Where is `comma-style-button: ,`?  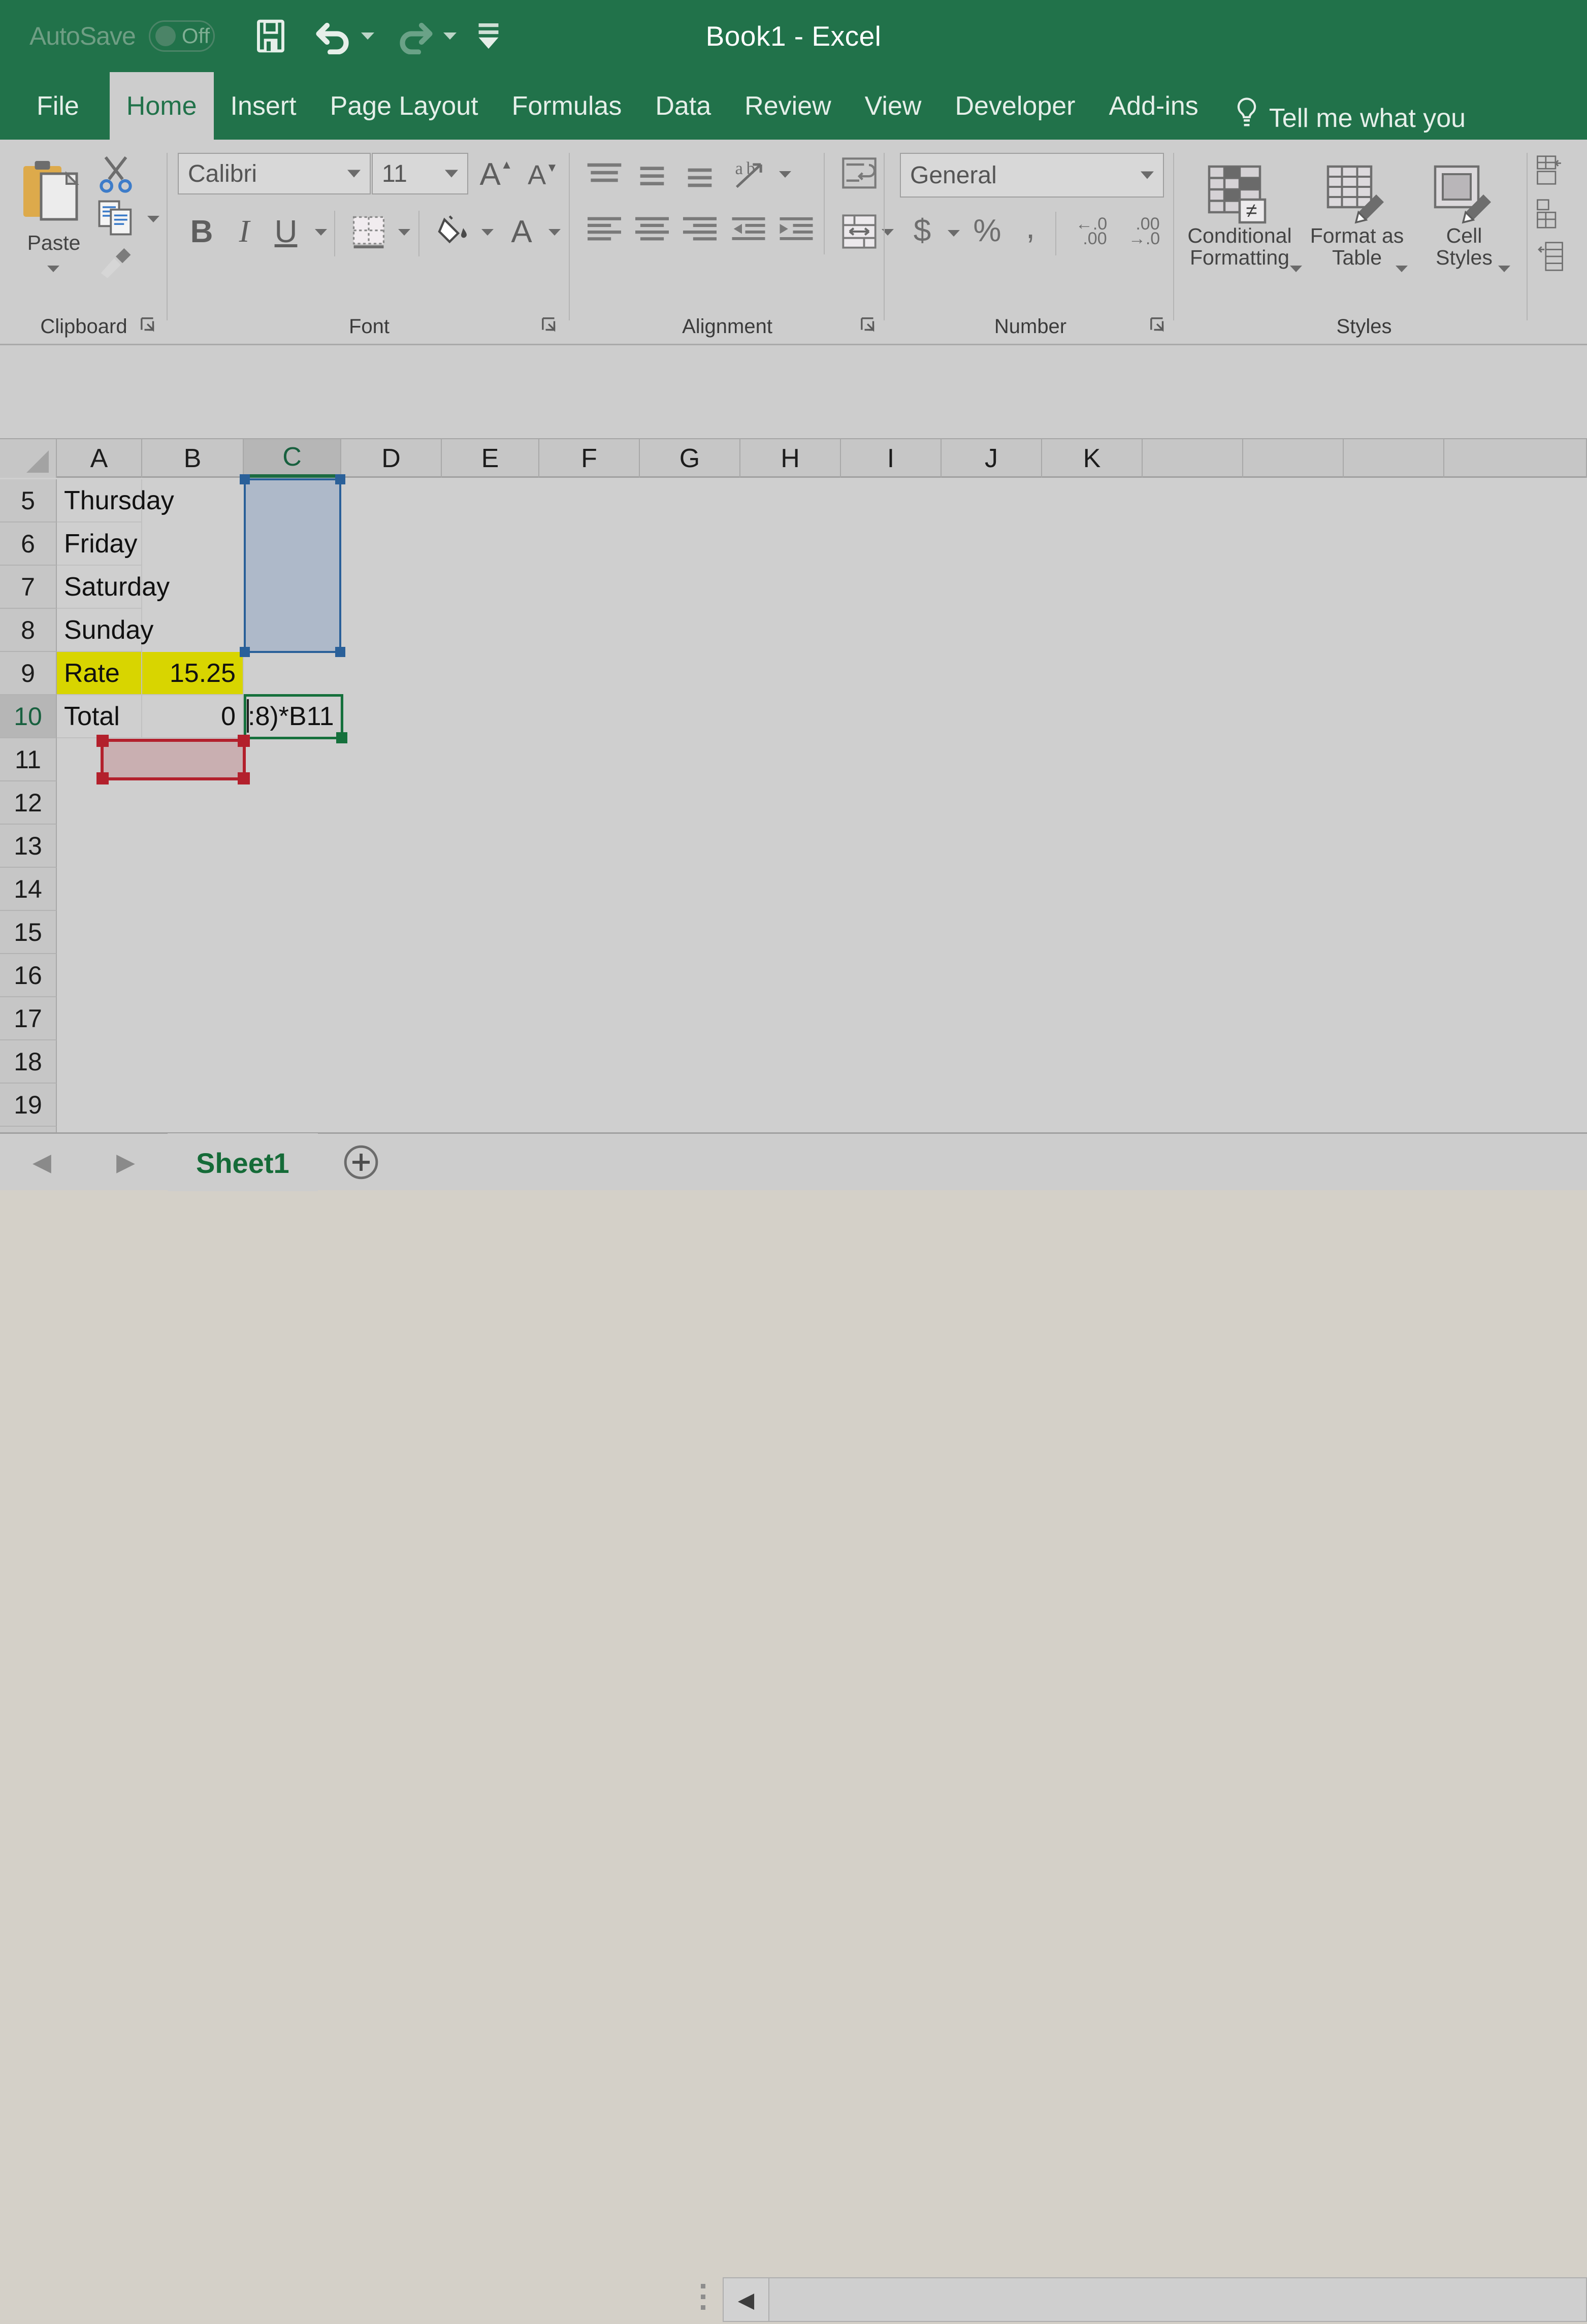 comma-style-button: , is located at coordinates (1030, 230).